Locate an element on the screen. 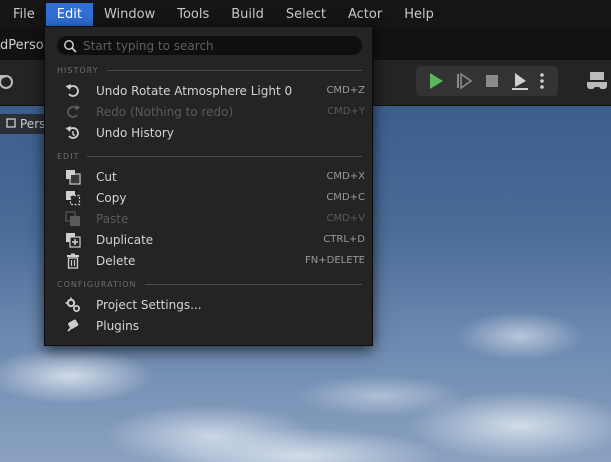 The image size is (611, 462). paste-icon is located at coordinates (73, 218).